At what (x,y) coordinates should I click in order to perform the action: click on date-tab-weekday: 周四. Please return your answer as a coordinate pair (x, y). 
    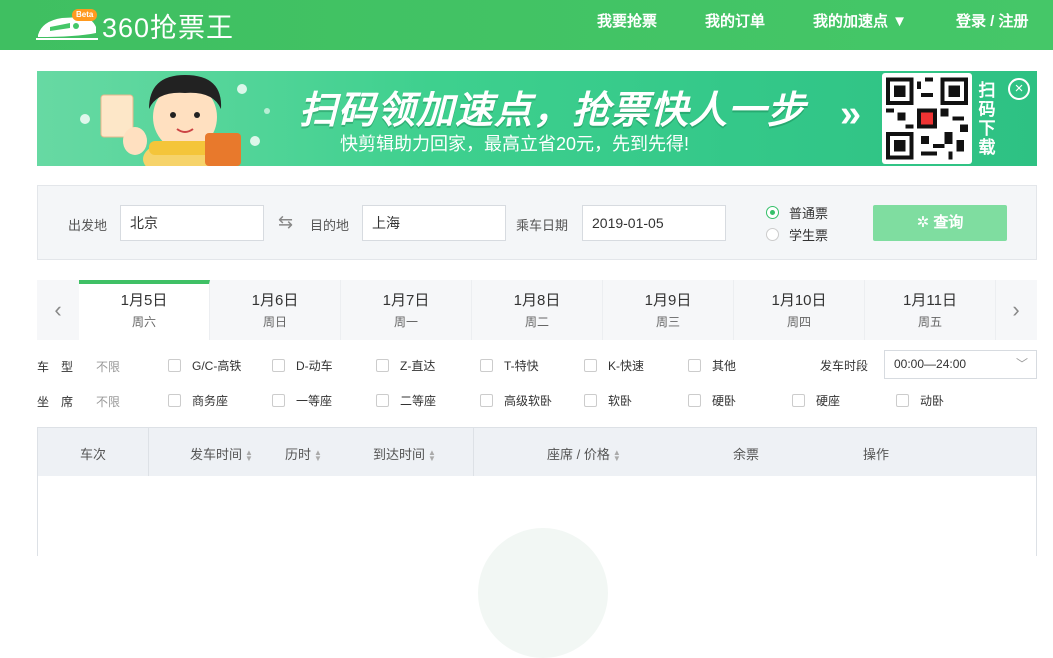
    Looking at the image, I should click on (798, 322).